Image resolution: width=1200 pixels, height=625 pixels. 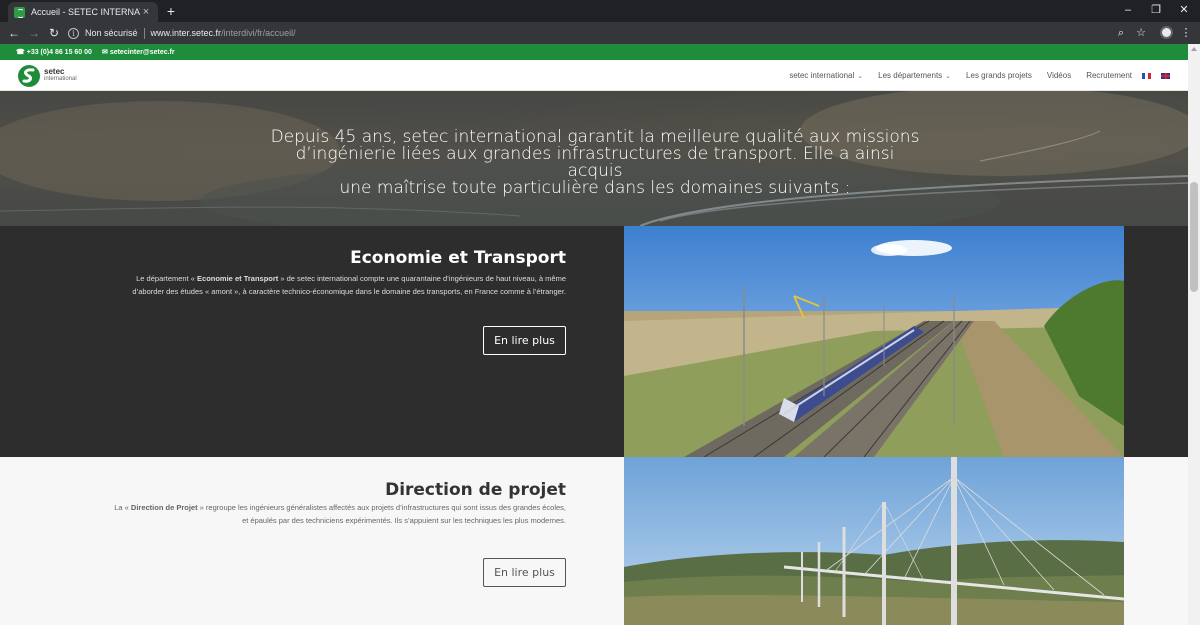 What do you see at coordinates (1146, 75) in the screenshot?
I see `french-flag-icon` at bounding box center [1146, 75].